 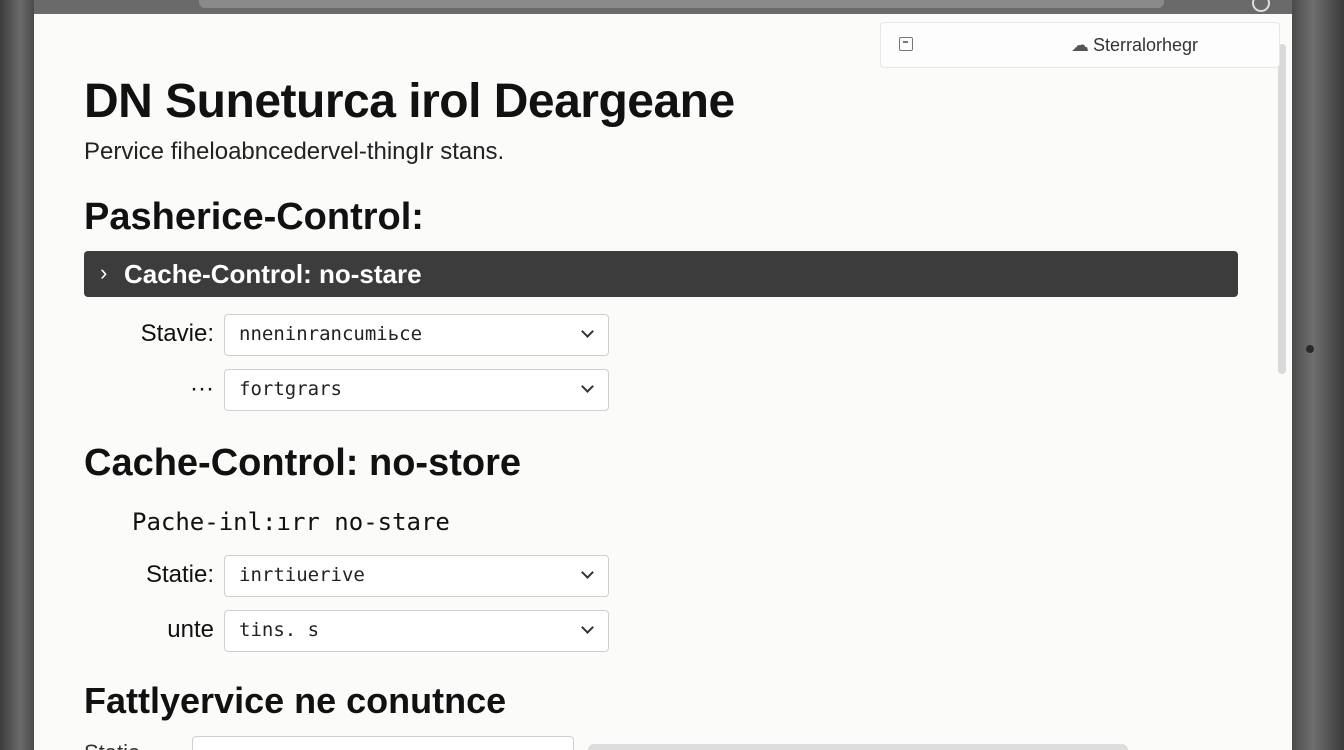 I want to click on settings-button: ☁ Sterralorhegr, so click(x=1134, y=45).